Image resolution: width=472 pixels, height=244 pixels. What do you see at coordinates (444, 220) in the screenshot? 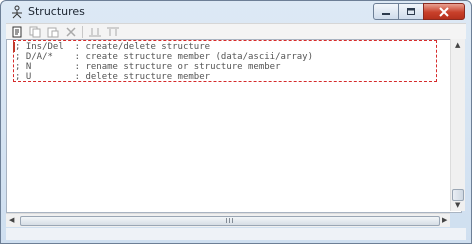
I see `scroll-right-icon: ▶` at bounding box center [444, 220].